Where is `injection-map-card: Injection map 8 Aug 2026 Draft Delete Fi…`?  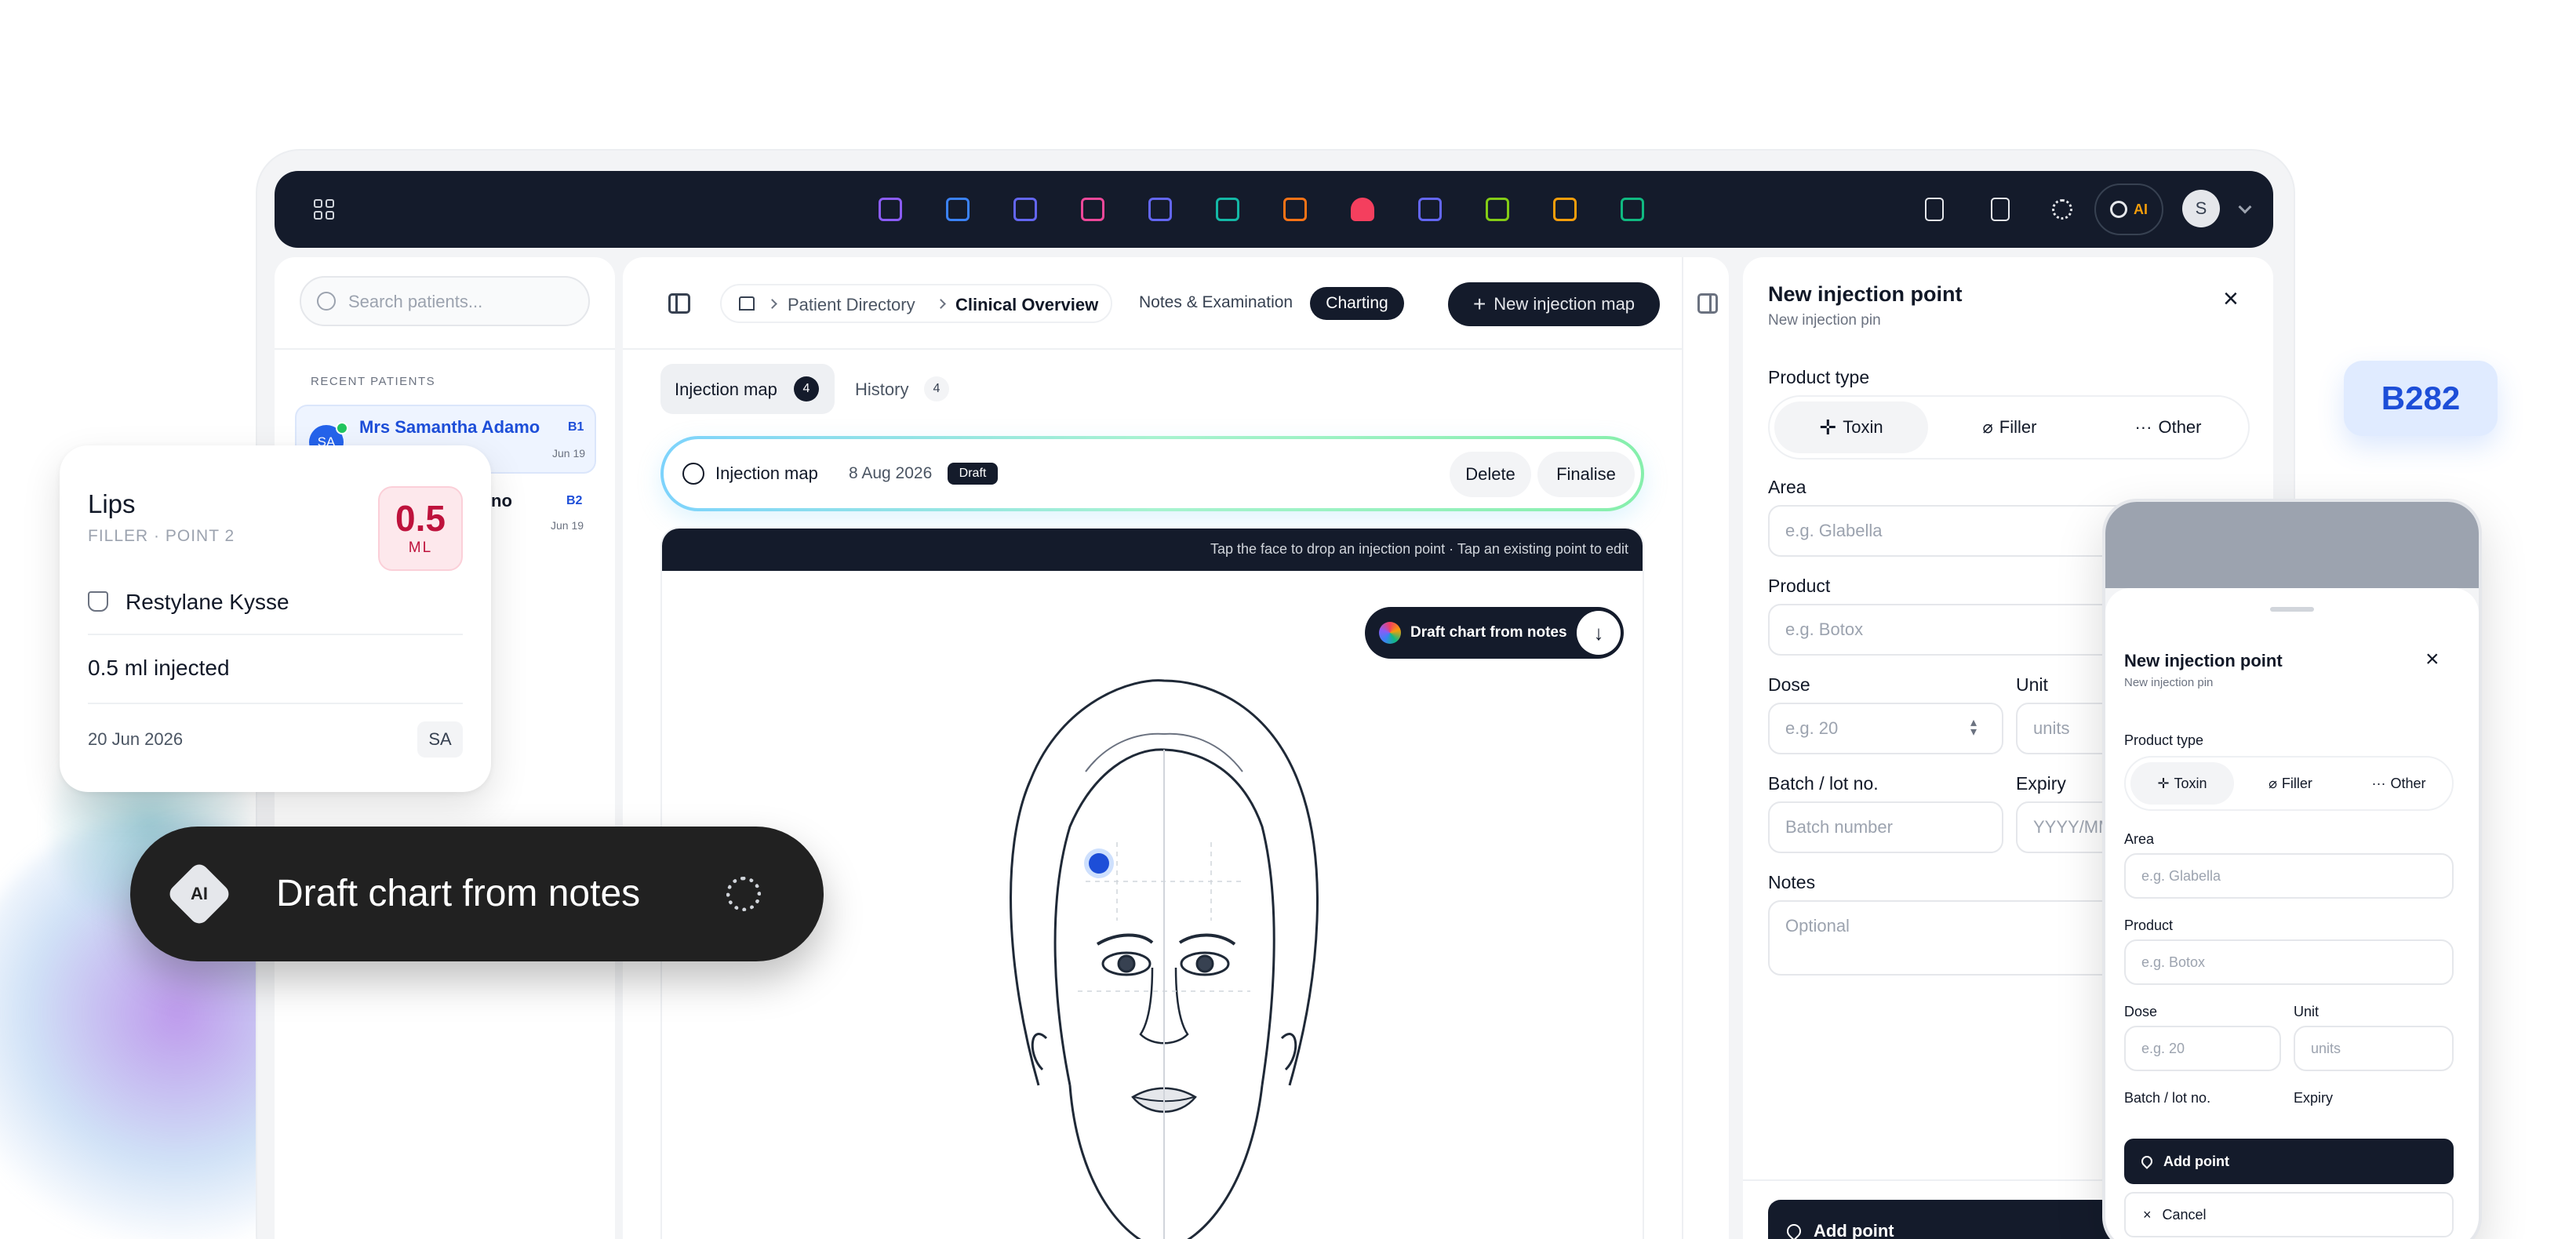 injection-map-card: Injection map 8 Aug 2026 Draft Delete Fi… is located at coordinates (1152, 473).